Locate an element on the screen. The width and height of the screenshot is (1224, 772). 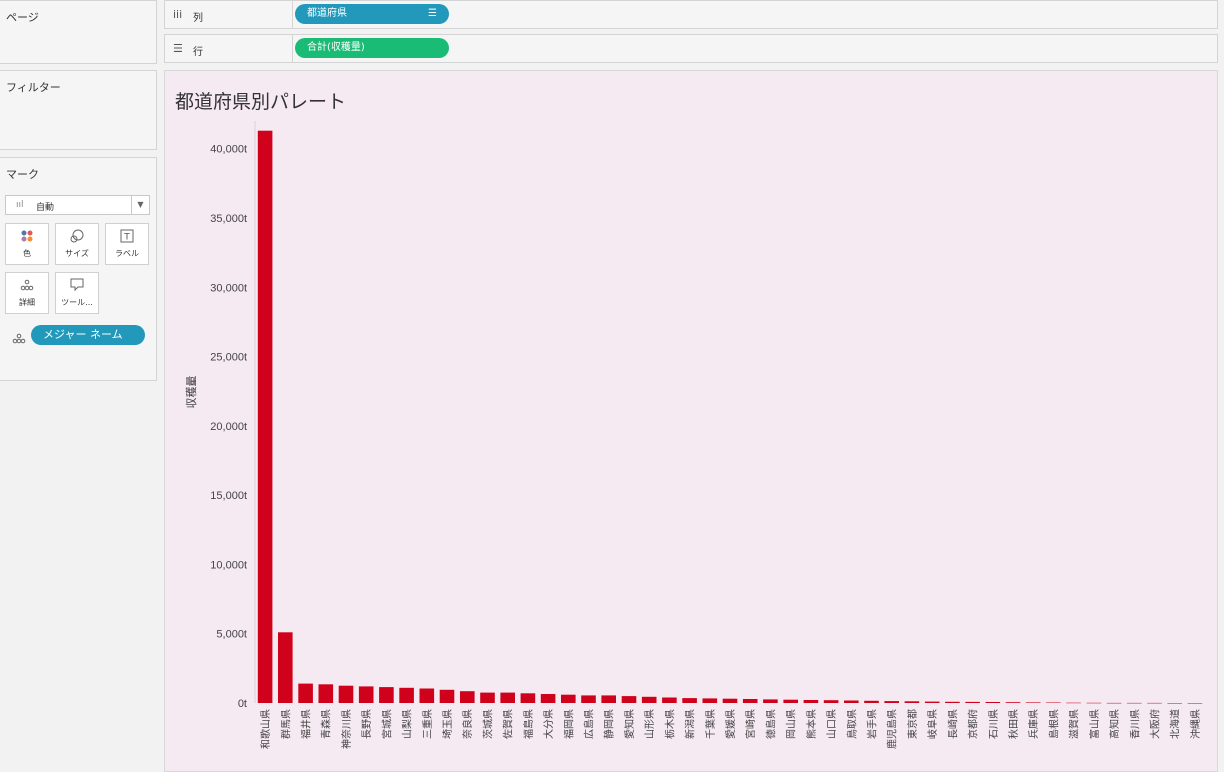
size-button: サイズ is located at coordinates (77, 244).